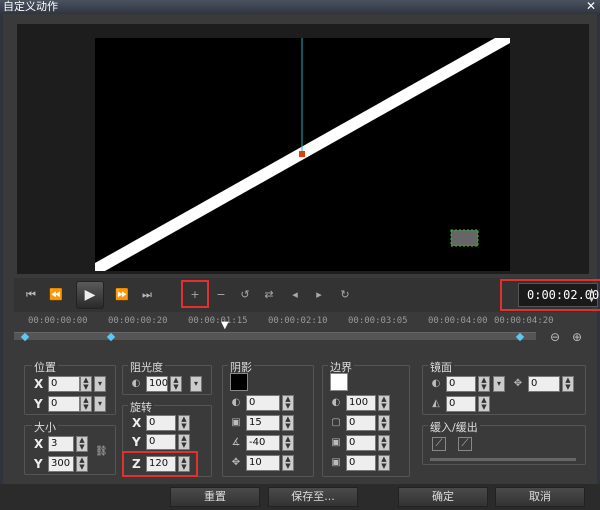 This screenshot has height=510, width=600. What do you see at coordinates (61, 444) in the screenshot?
I see `size-x-input: 3` at bounding box center [61, 444].